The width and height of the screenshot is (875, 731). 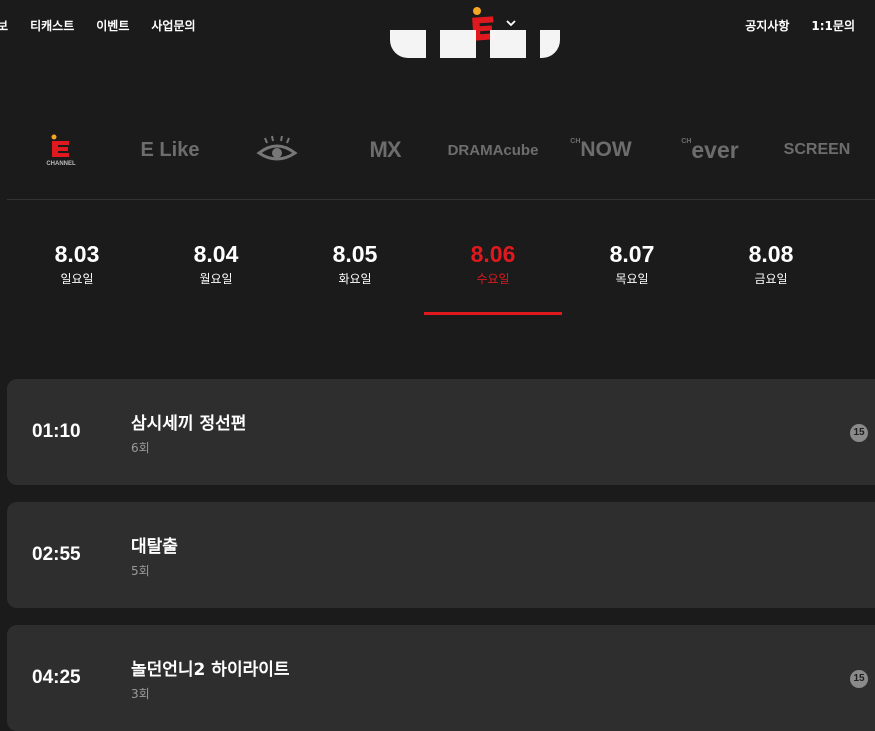 What do you see at coordinates (632, 254) in the screenshot?
I see `date-value: 8.07` at bounding box center [632, 254].